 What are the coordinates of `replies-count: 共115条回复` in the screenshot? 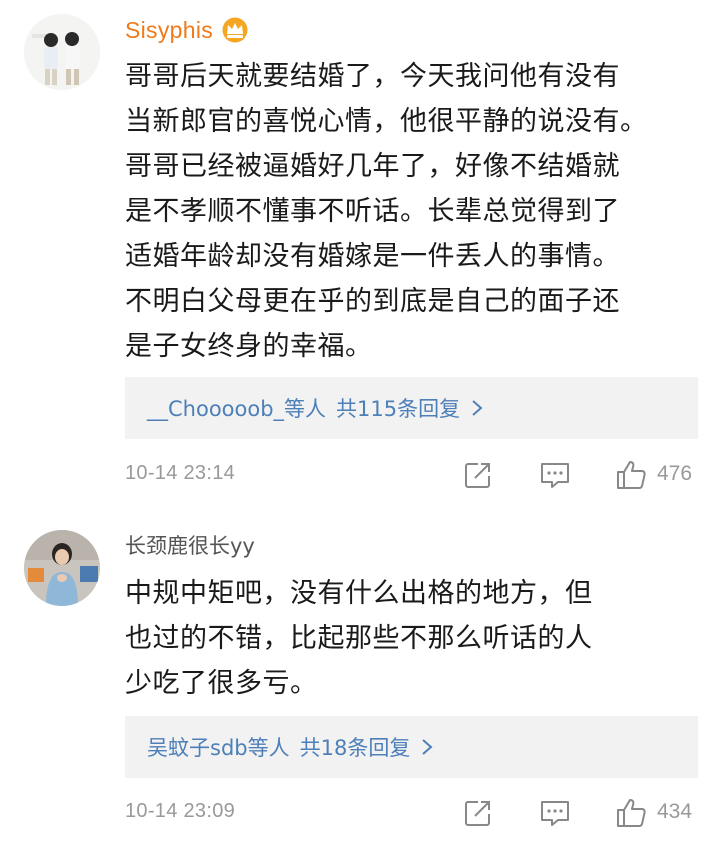 It's located at (398, 409).